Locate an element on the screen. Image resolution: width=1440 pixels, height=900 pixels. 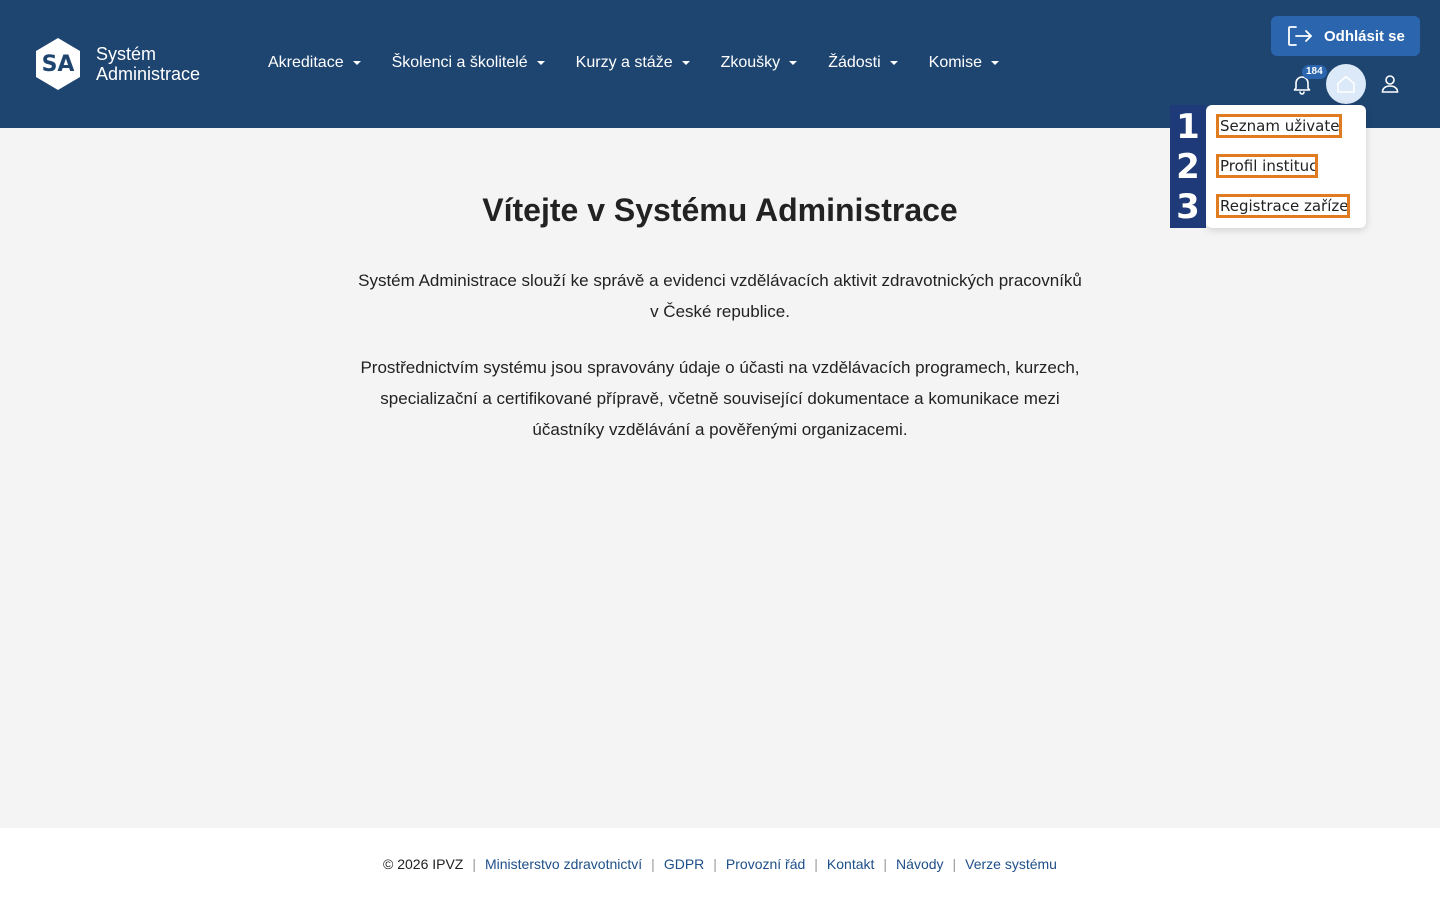
logo-line2: Administrace is located at coordinates (148, 74).